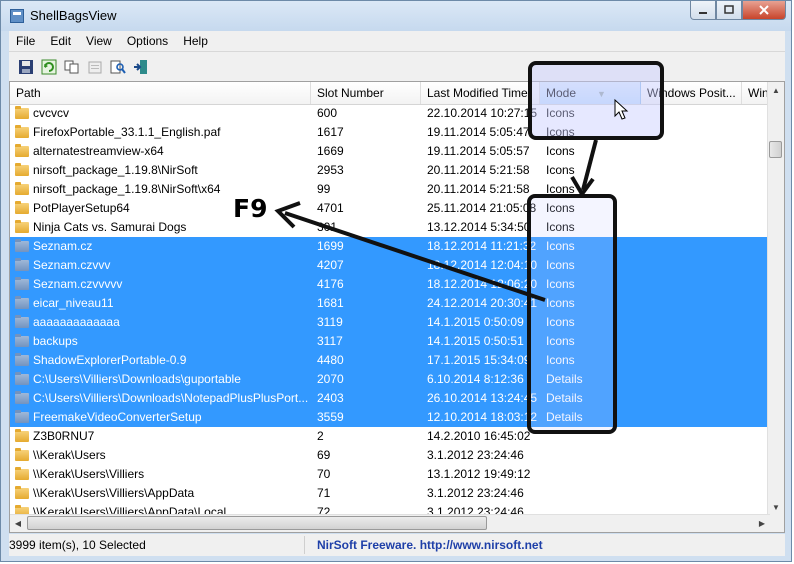 This screenshot has height=564, width=794. I want to click on horizontal-scroll-thumb, so click(257, 523).